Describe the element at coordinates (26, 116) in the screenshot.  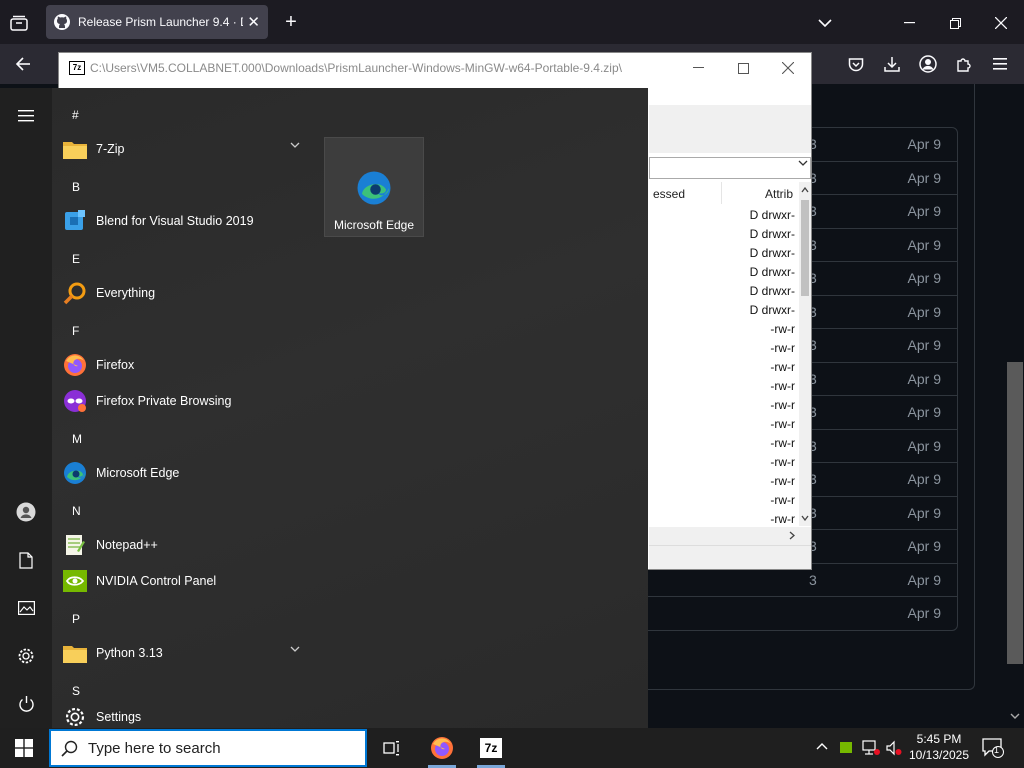
I see `expand-menu-icon` at that location.